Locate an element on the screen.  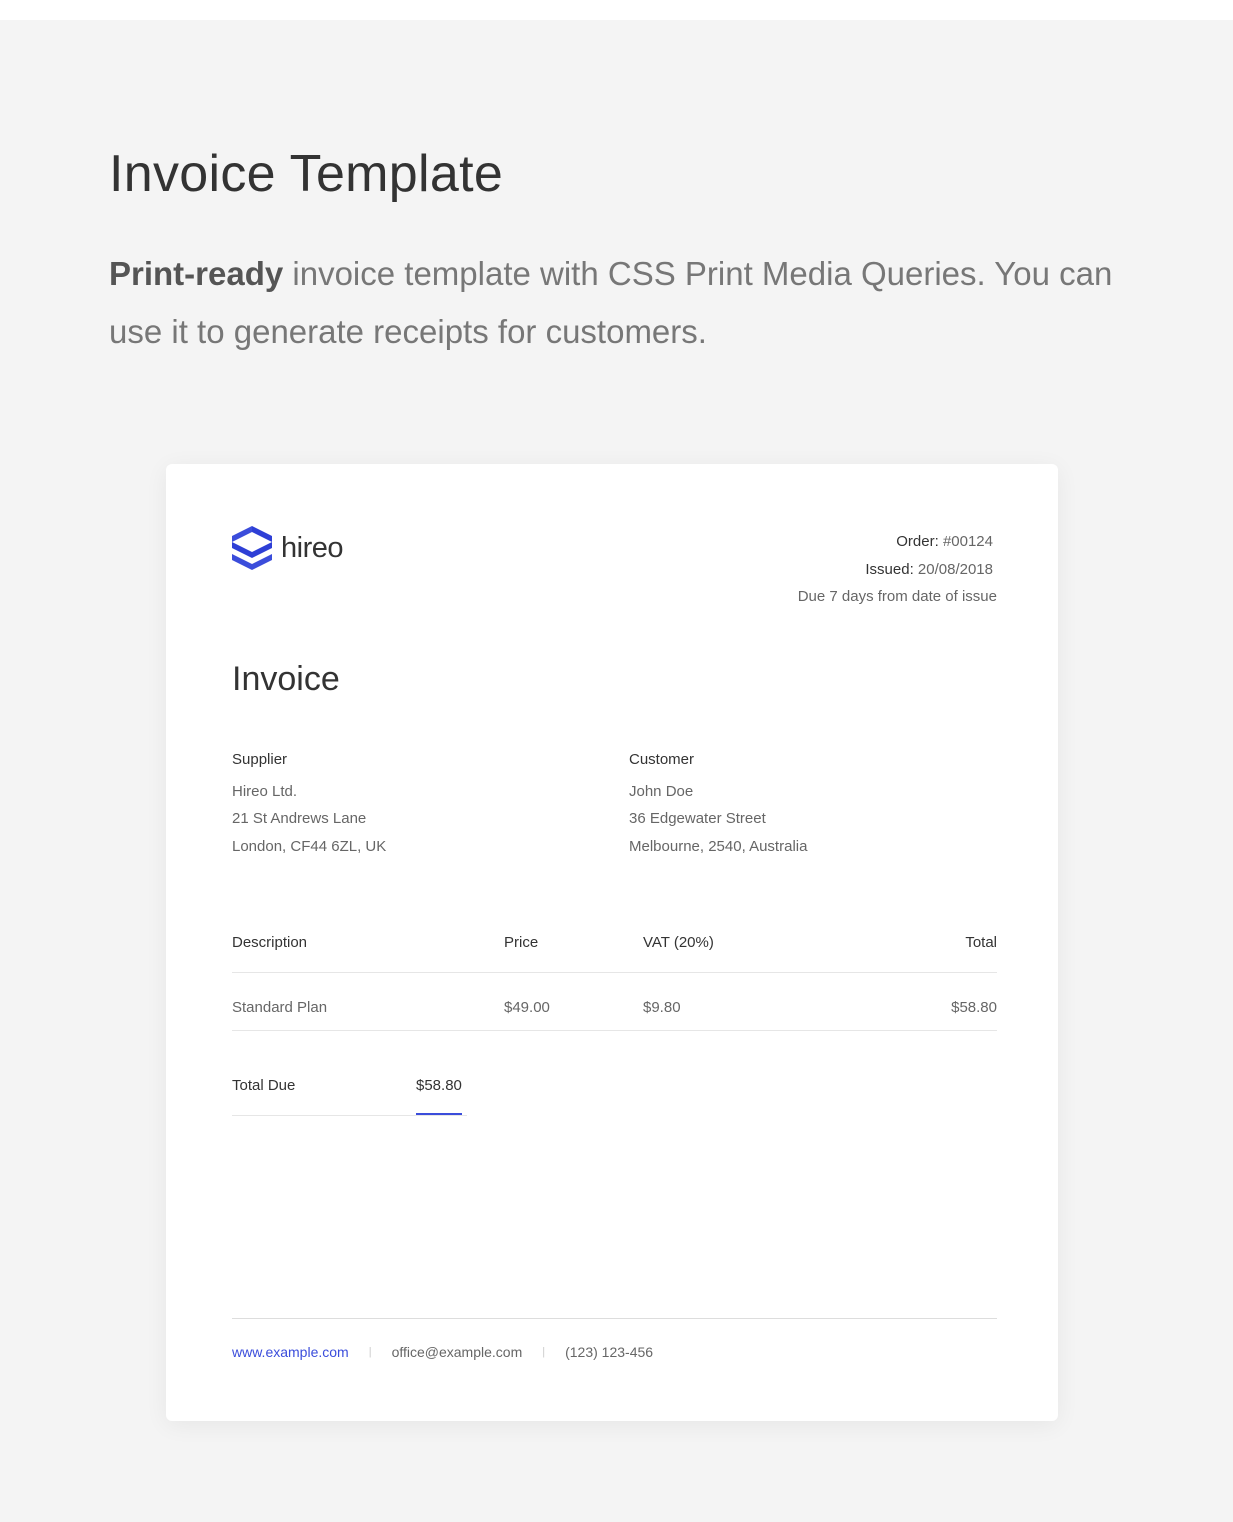
brand-logo: hireo is located at coordinates (288, 548).